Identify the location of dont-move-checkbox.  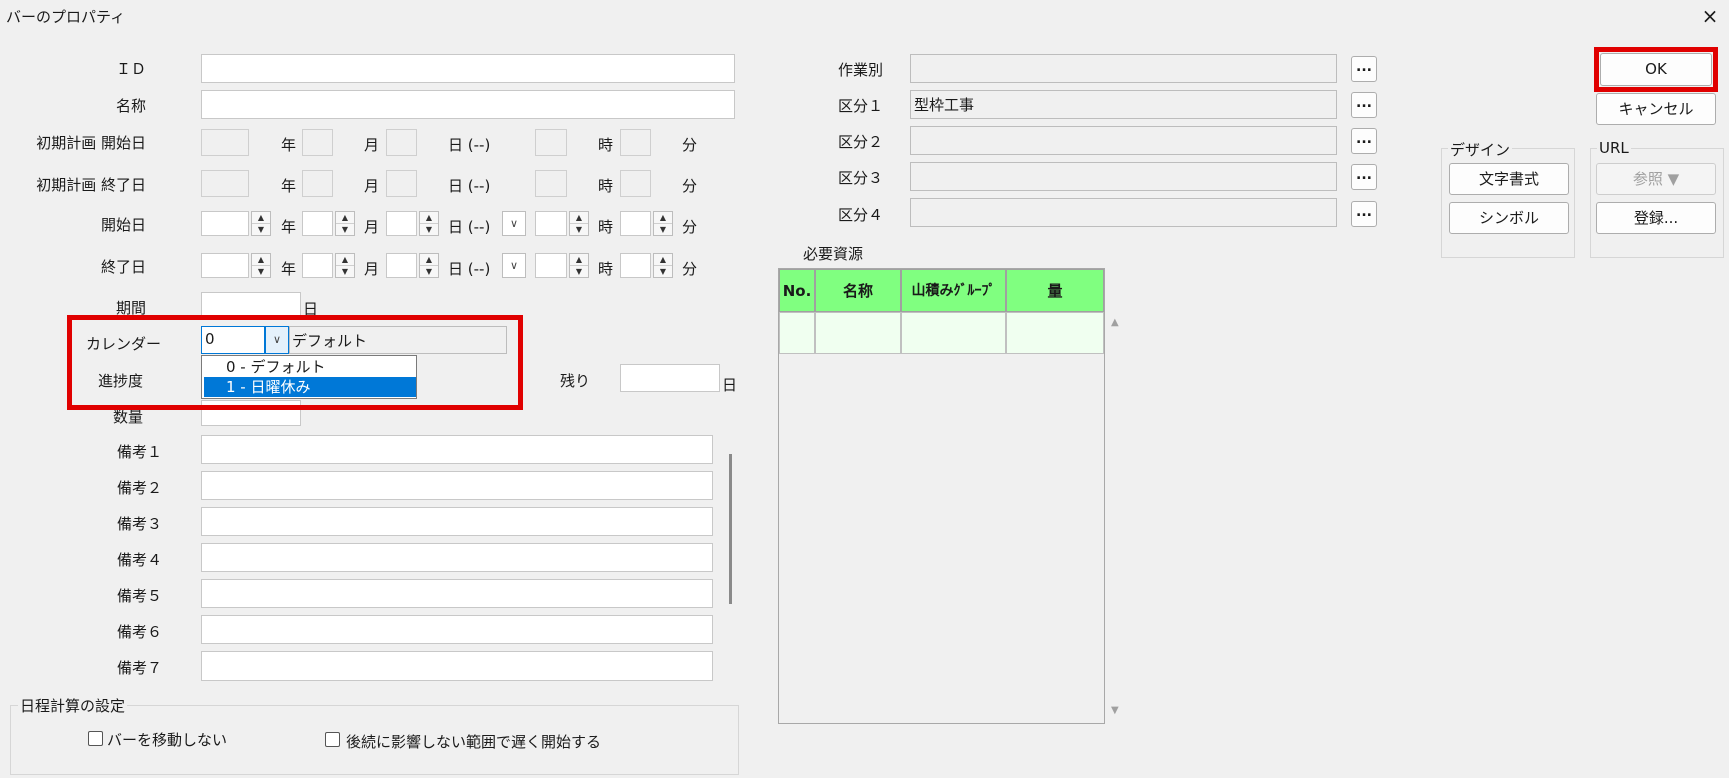
(95, 738).